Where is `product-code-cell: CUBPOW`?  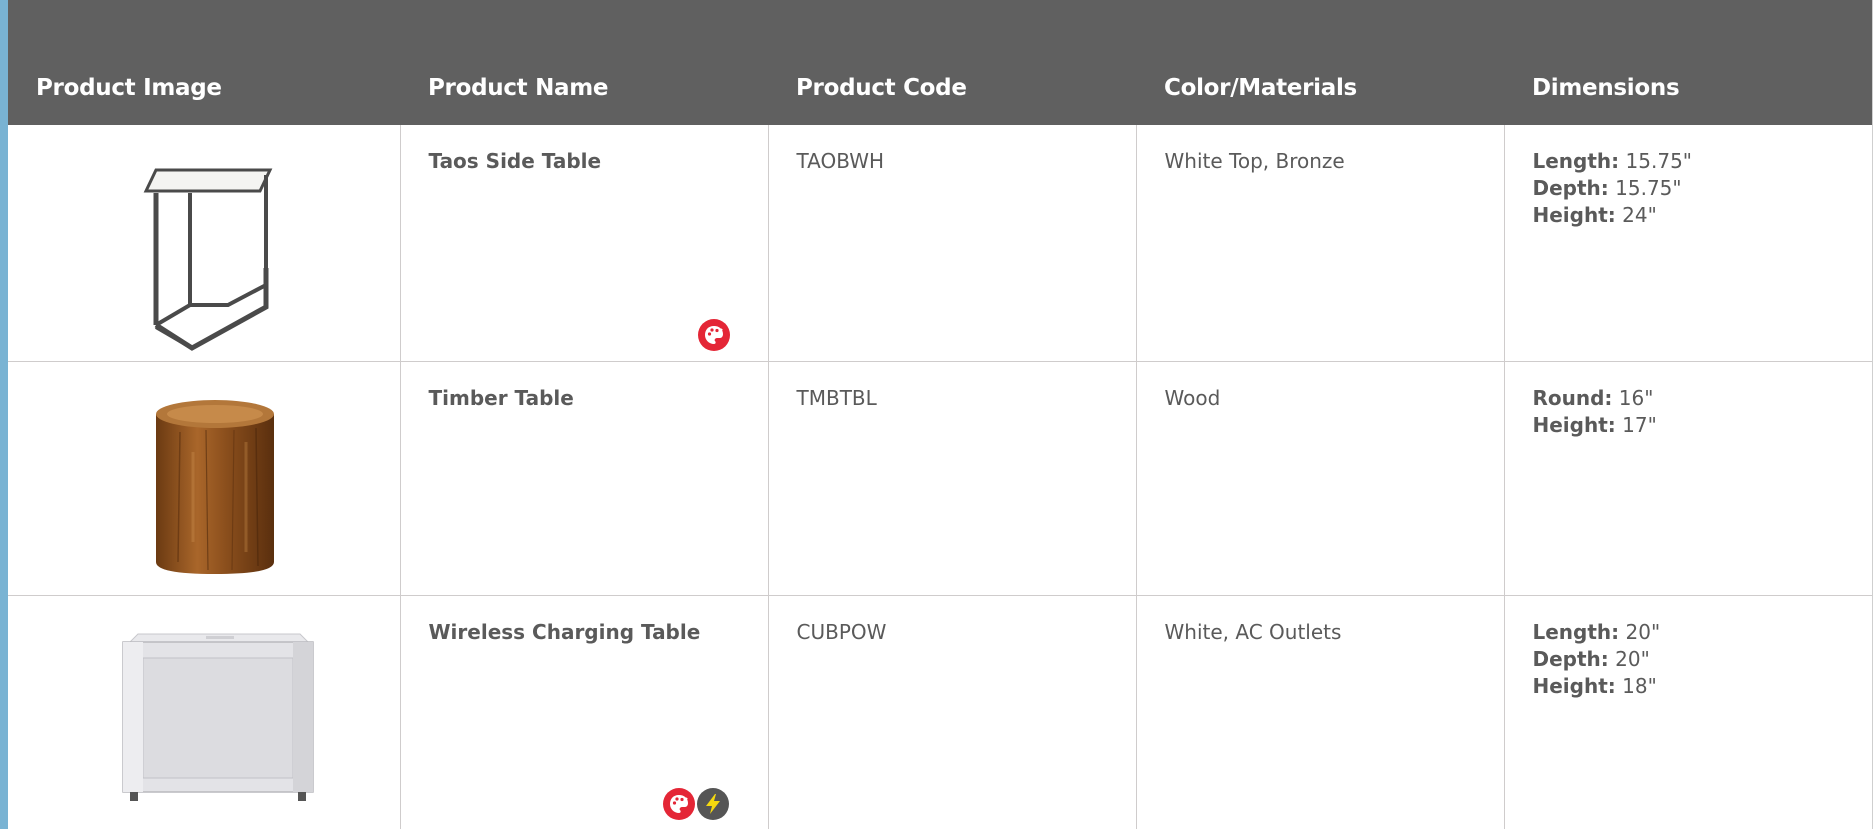
product-code-cell: CUBPOW is located at coordinates (951, 712).